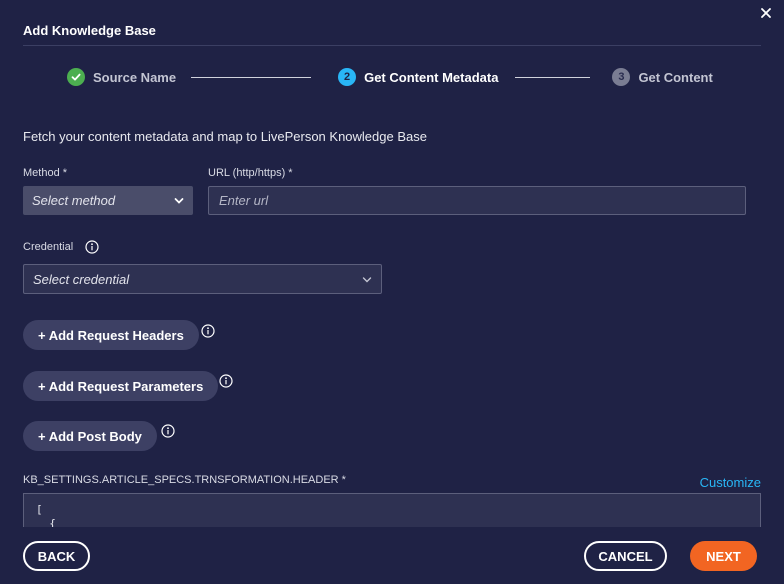 Image resolution: width=784 pixels, height=584 pixels. I want to click on step-number-badge: 2, so click(347, 77).